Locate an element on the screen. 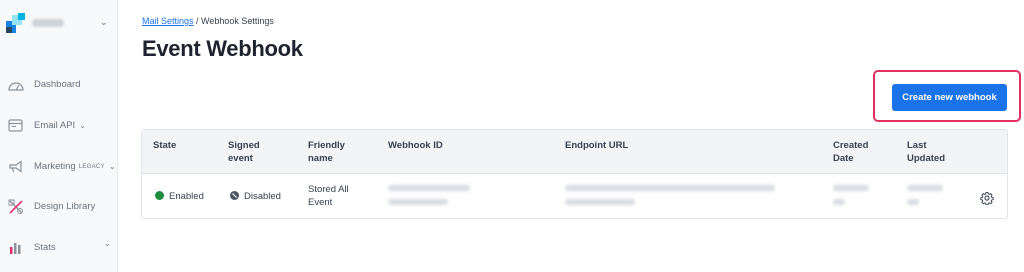 This screenshot has height=272, width=1024. sidebar-item-label: Stats is located at coordinates (45, 247).